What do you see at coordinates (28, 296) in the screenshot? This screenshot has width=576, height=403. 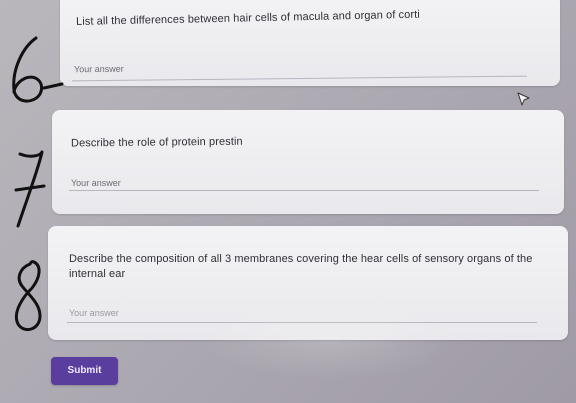 I see `handwritten-eight` at bounding box center [28, 296].